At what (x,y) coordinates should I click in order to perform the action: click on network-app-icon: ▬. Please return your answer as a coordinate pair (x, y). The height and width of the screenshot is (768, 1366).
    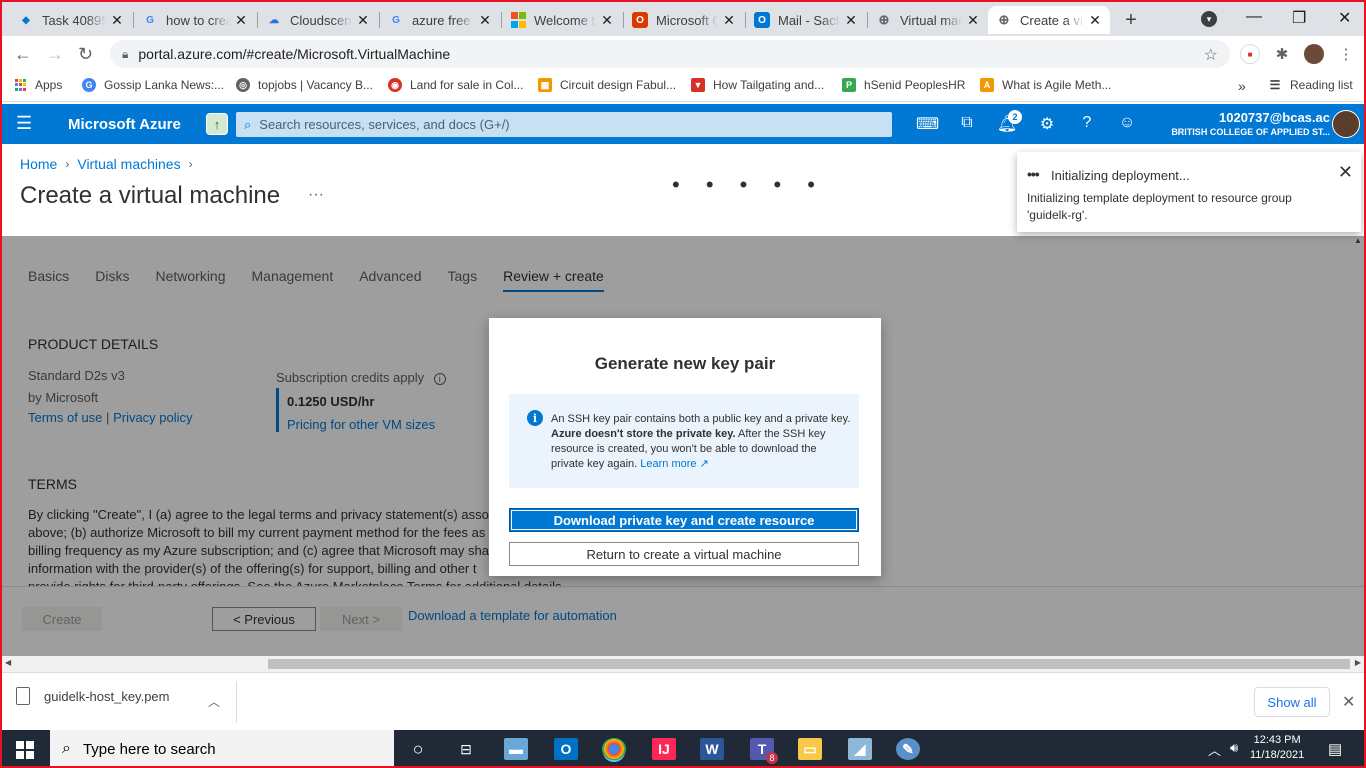
    Looking at the image, I should click on (516, 749).